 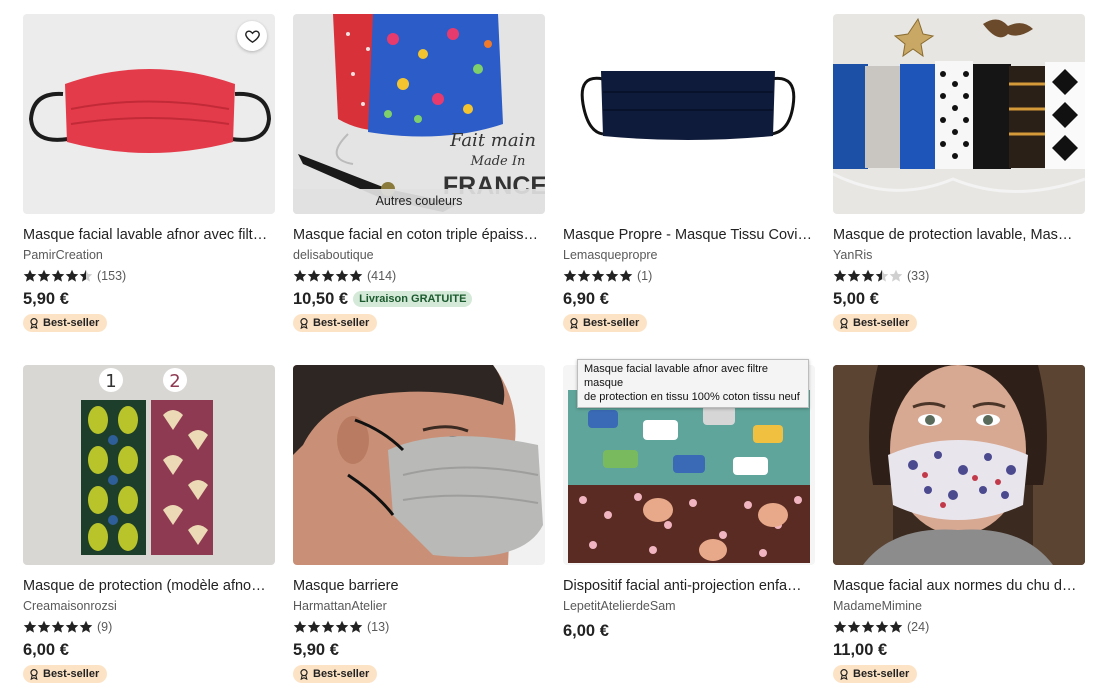 What do you see at coordinates (149, 465) in the screenshot?
I see `product-image: 1 2` at bounding box center [149, 465].